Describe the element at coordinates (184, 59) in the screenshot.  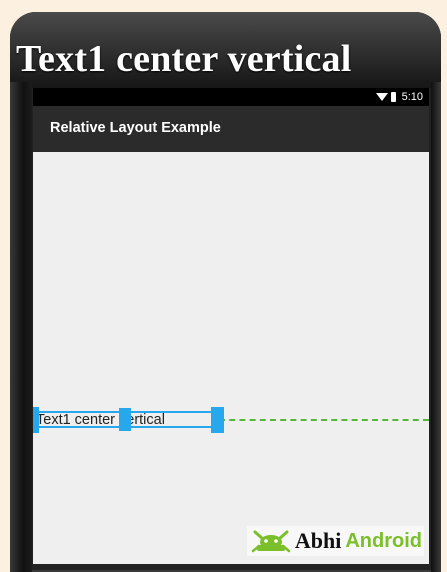
I see `headline-caption: Text1 center vertical` at that location.